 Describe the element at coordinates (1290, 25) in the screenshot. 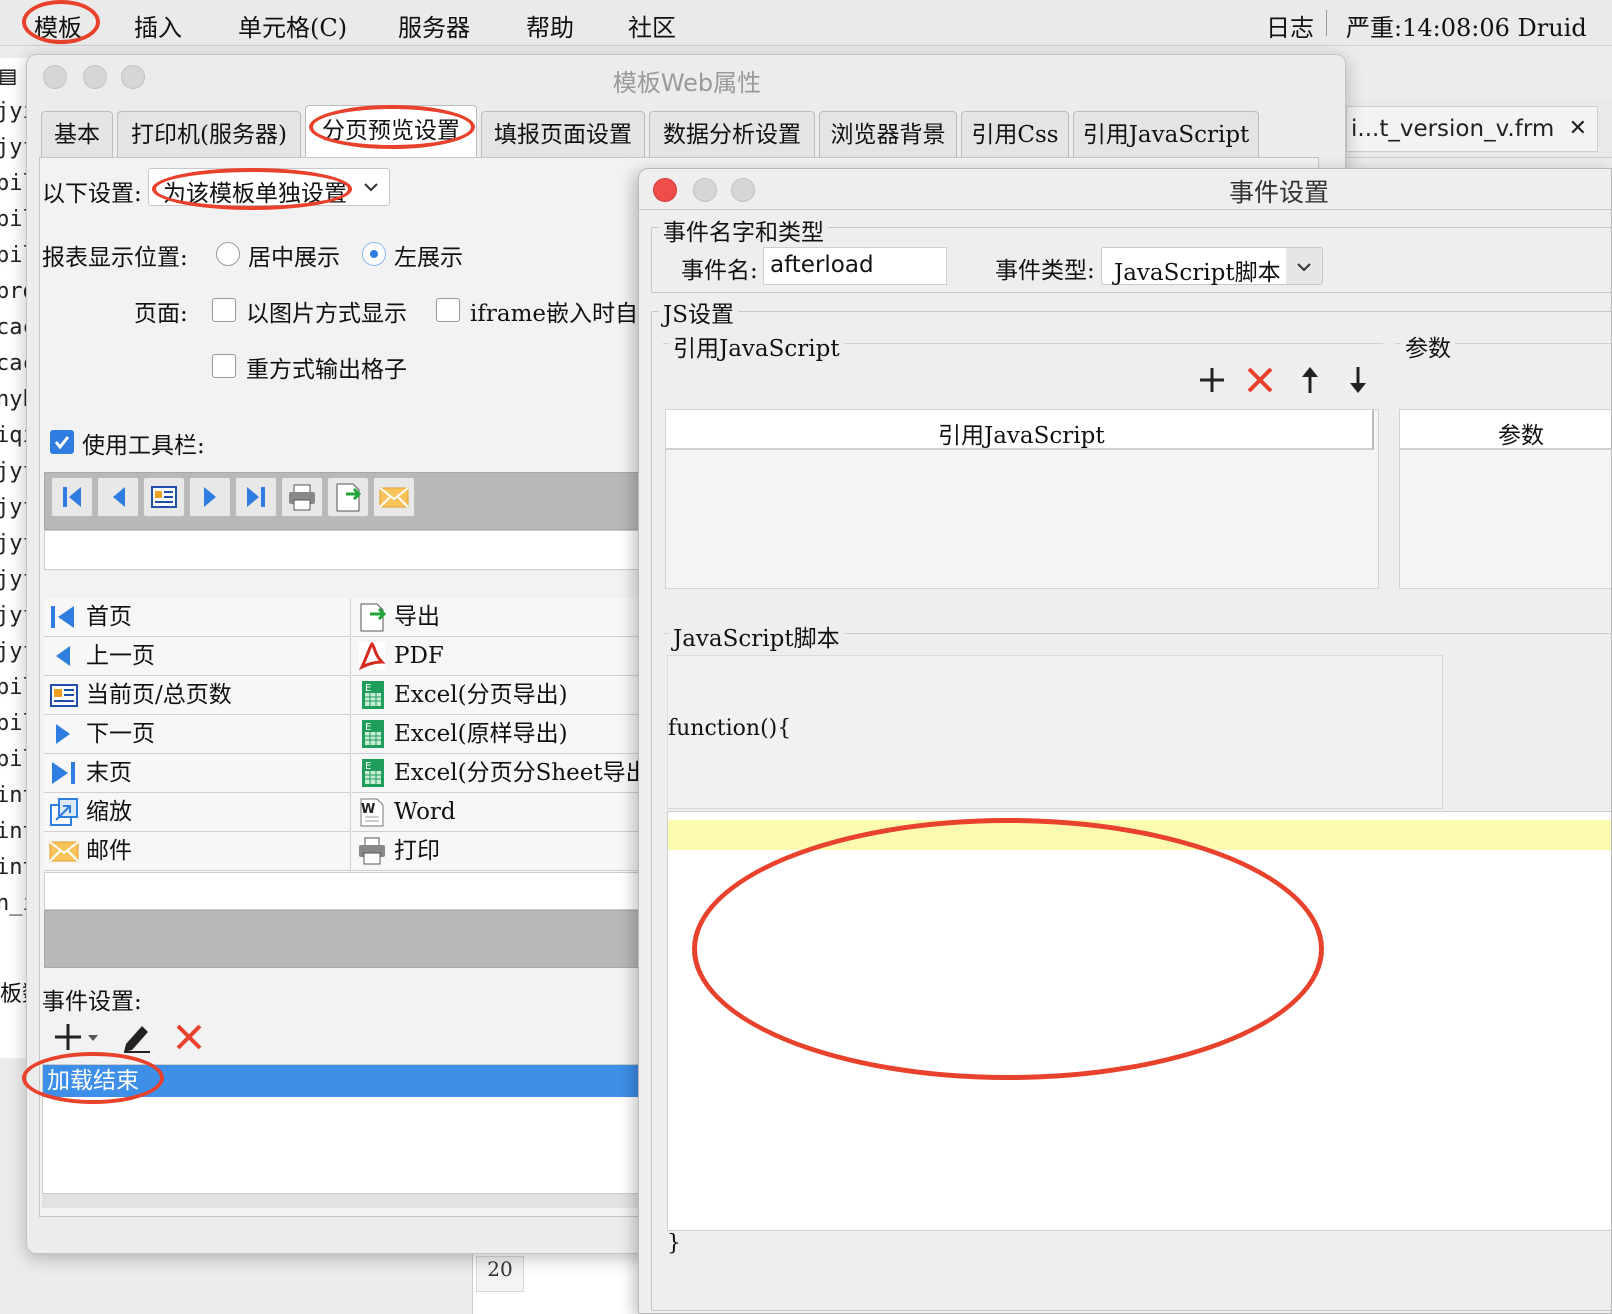

I see `log-button: 日志` at that location.